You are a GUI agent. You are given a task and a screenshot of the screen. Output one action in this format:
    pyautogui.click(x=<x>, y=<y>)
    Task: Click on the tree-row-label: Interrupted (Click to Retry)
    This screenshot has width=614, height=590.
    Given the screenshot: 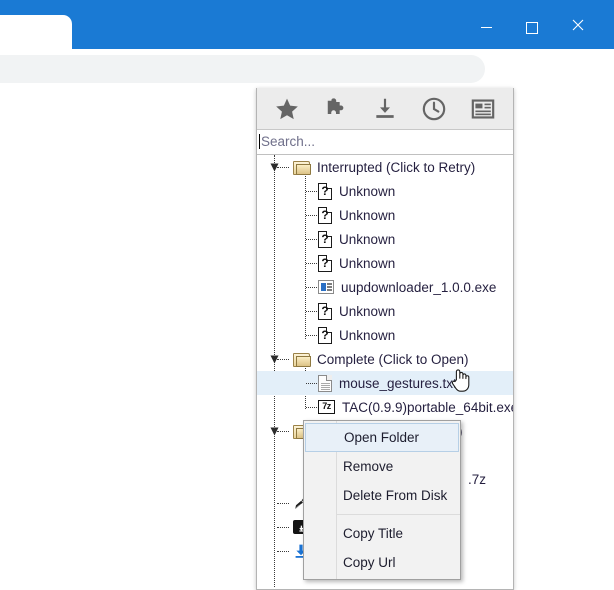 What is the action you would take?
    pyautogui.click(x=396, y=167)
    